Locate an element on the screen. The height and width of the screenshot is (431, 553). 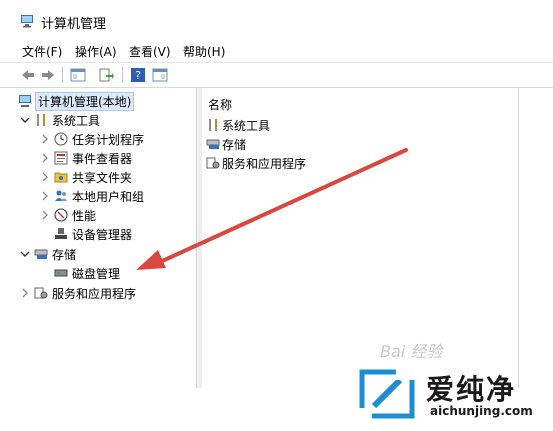
list-item: 存储 is located at coordinates (226, 144).